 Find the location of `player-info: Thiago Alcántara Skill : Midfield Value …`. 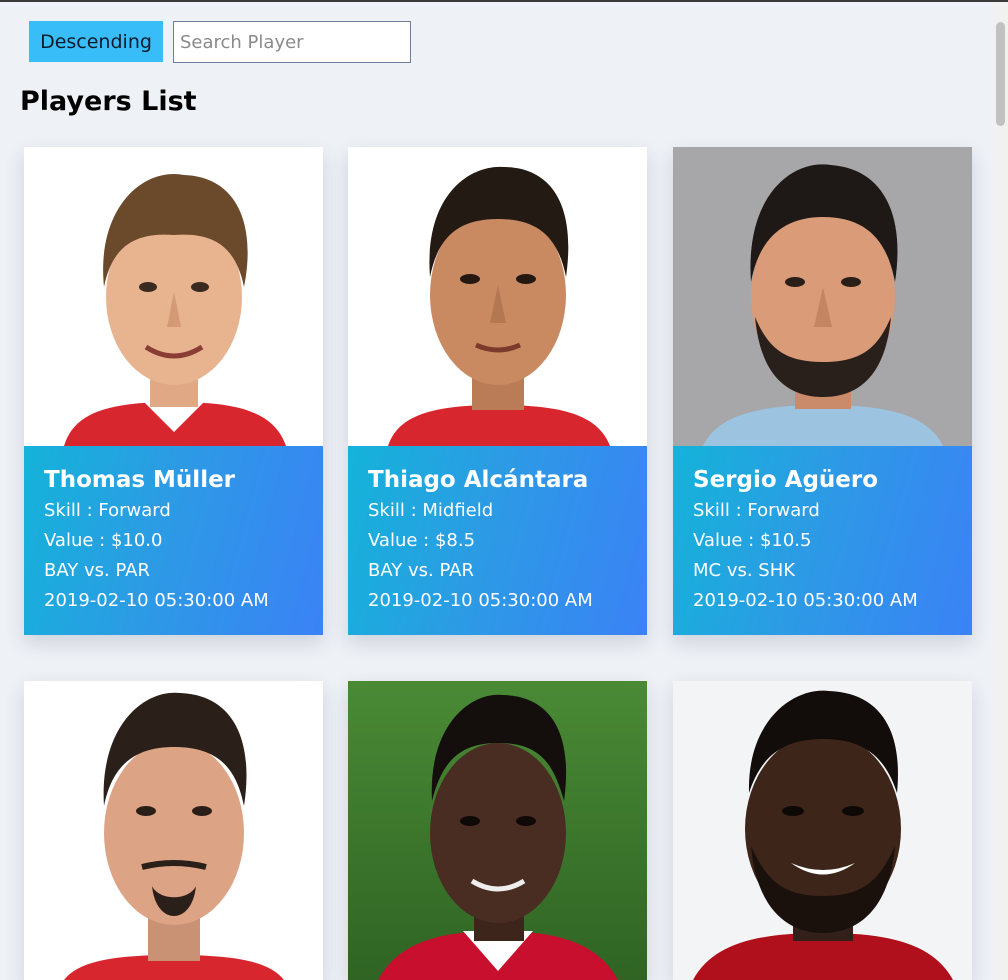

player-info: Thiago Alcántara Skill : Midfield Value … is located at coordinates (497, 540).